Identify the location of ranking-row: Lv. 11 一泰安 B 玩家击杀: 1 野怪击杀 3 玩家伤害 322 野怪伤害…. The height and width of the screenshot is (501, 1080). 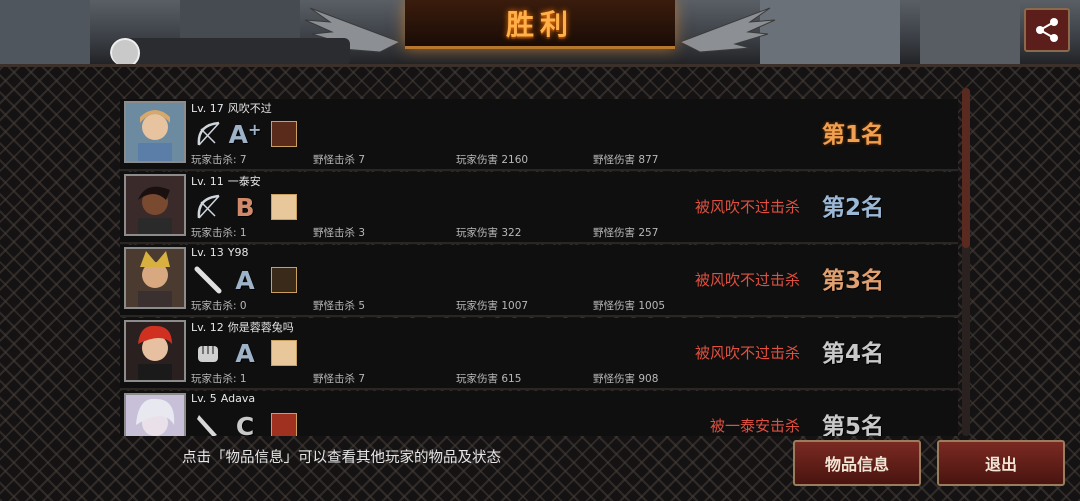
(539, 208).